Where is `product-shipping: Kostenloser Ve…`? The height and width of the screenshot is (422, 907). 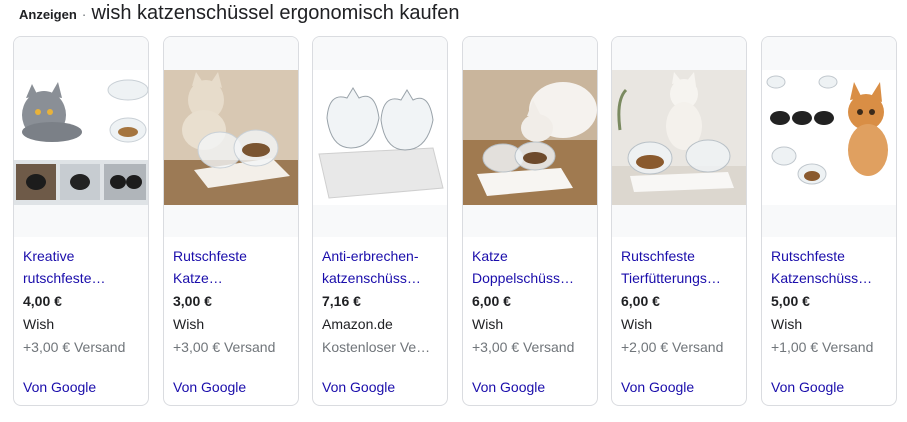 product-shipping: Kostenloser Ve… is located at coordinates (376, 347).